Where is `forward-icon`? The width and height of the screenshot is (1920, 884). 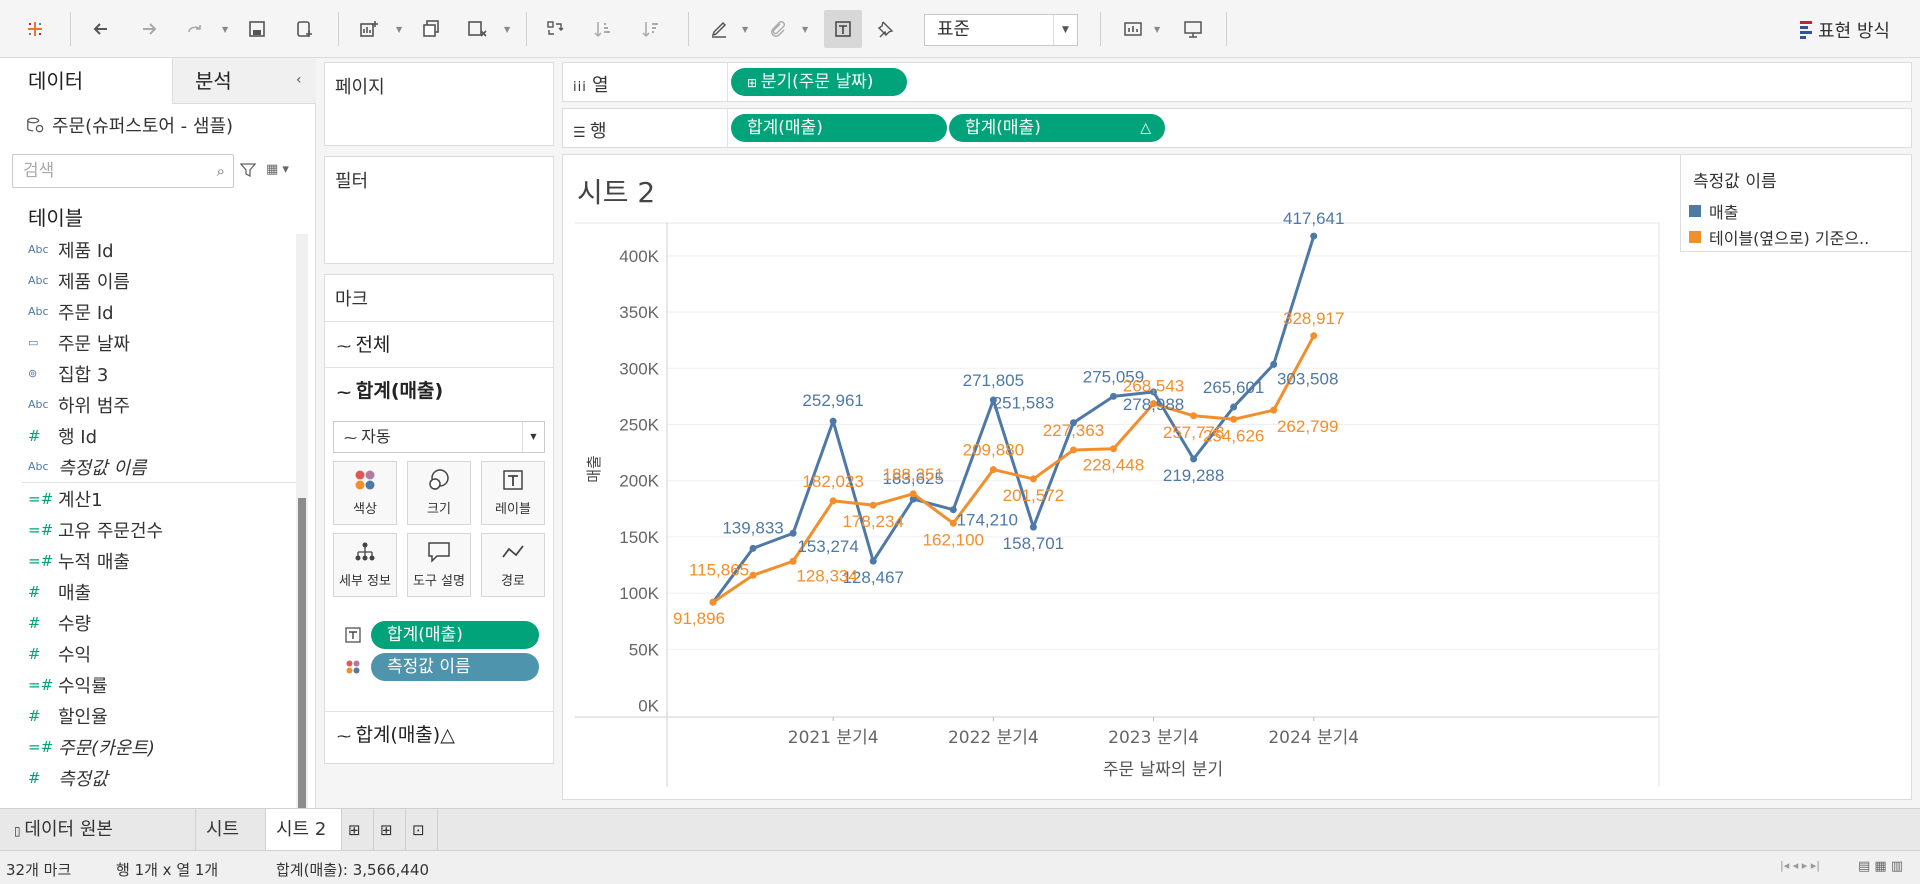
forward-icon is located at coordinates (149, 29).